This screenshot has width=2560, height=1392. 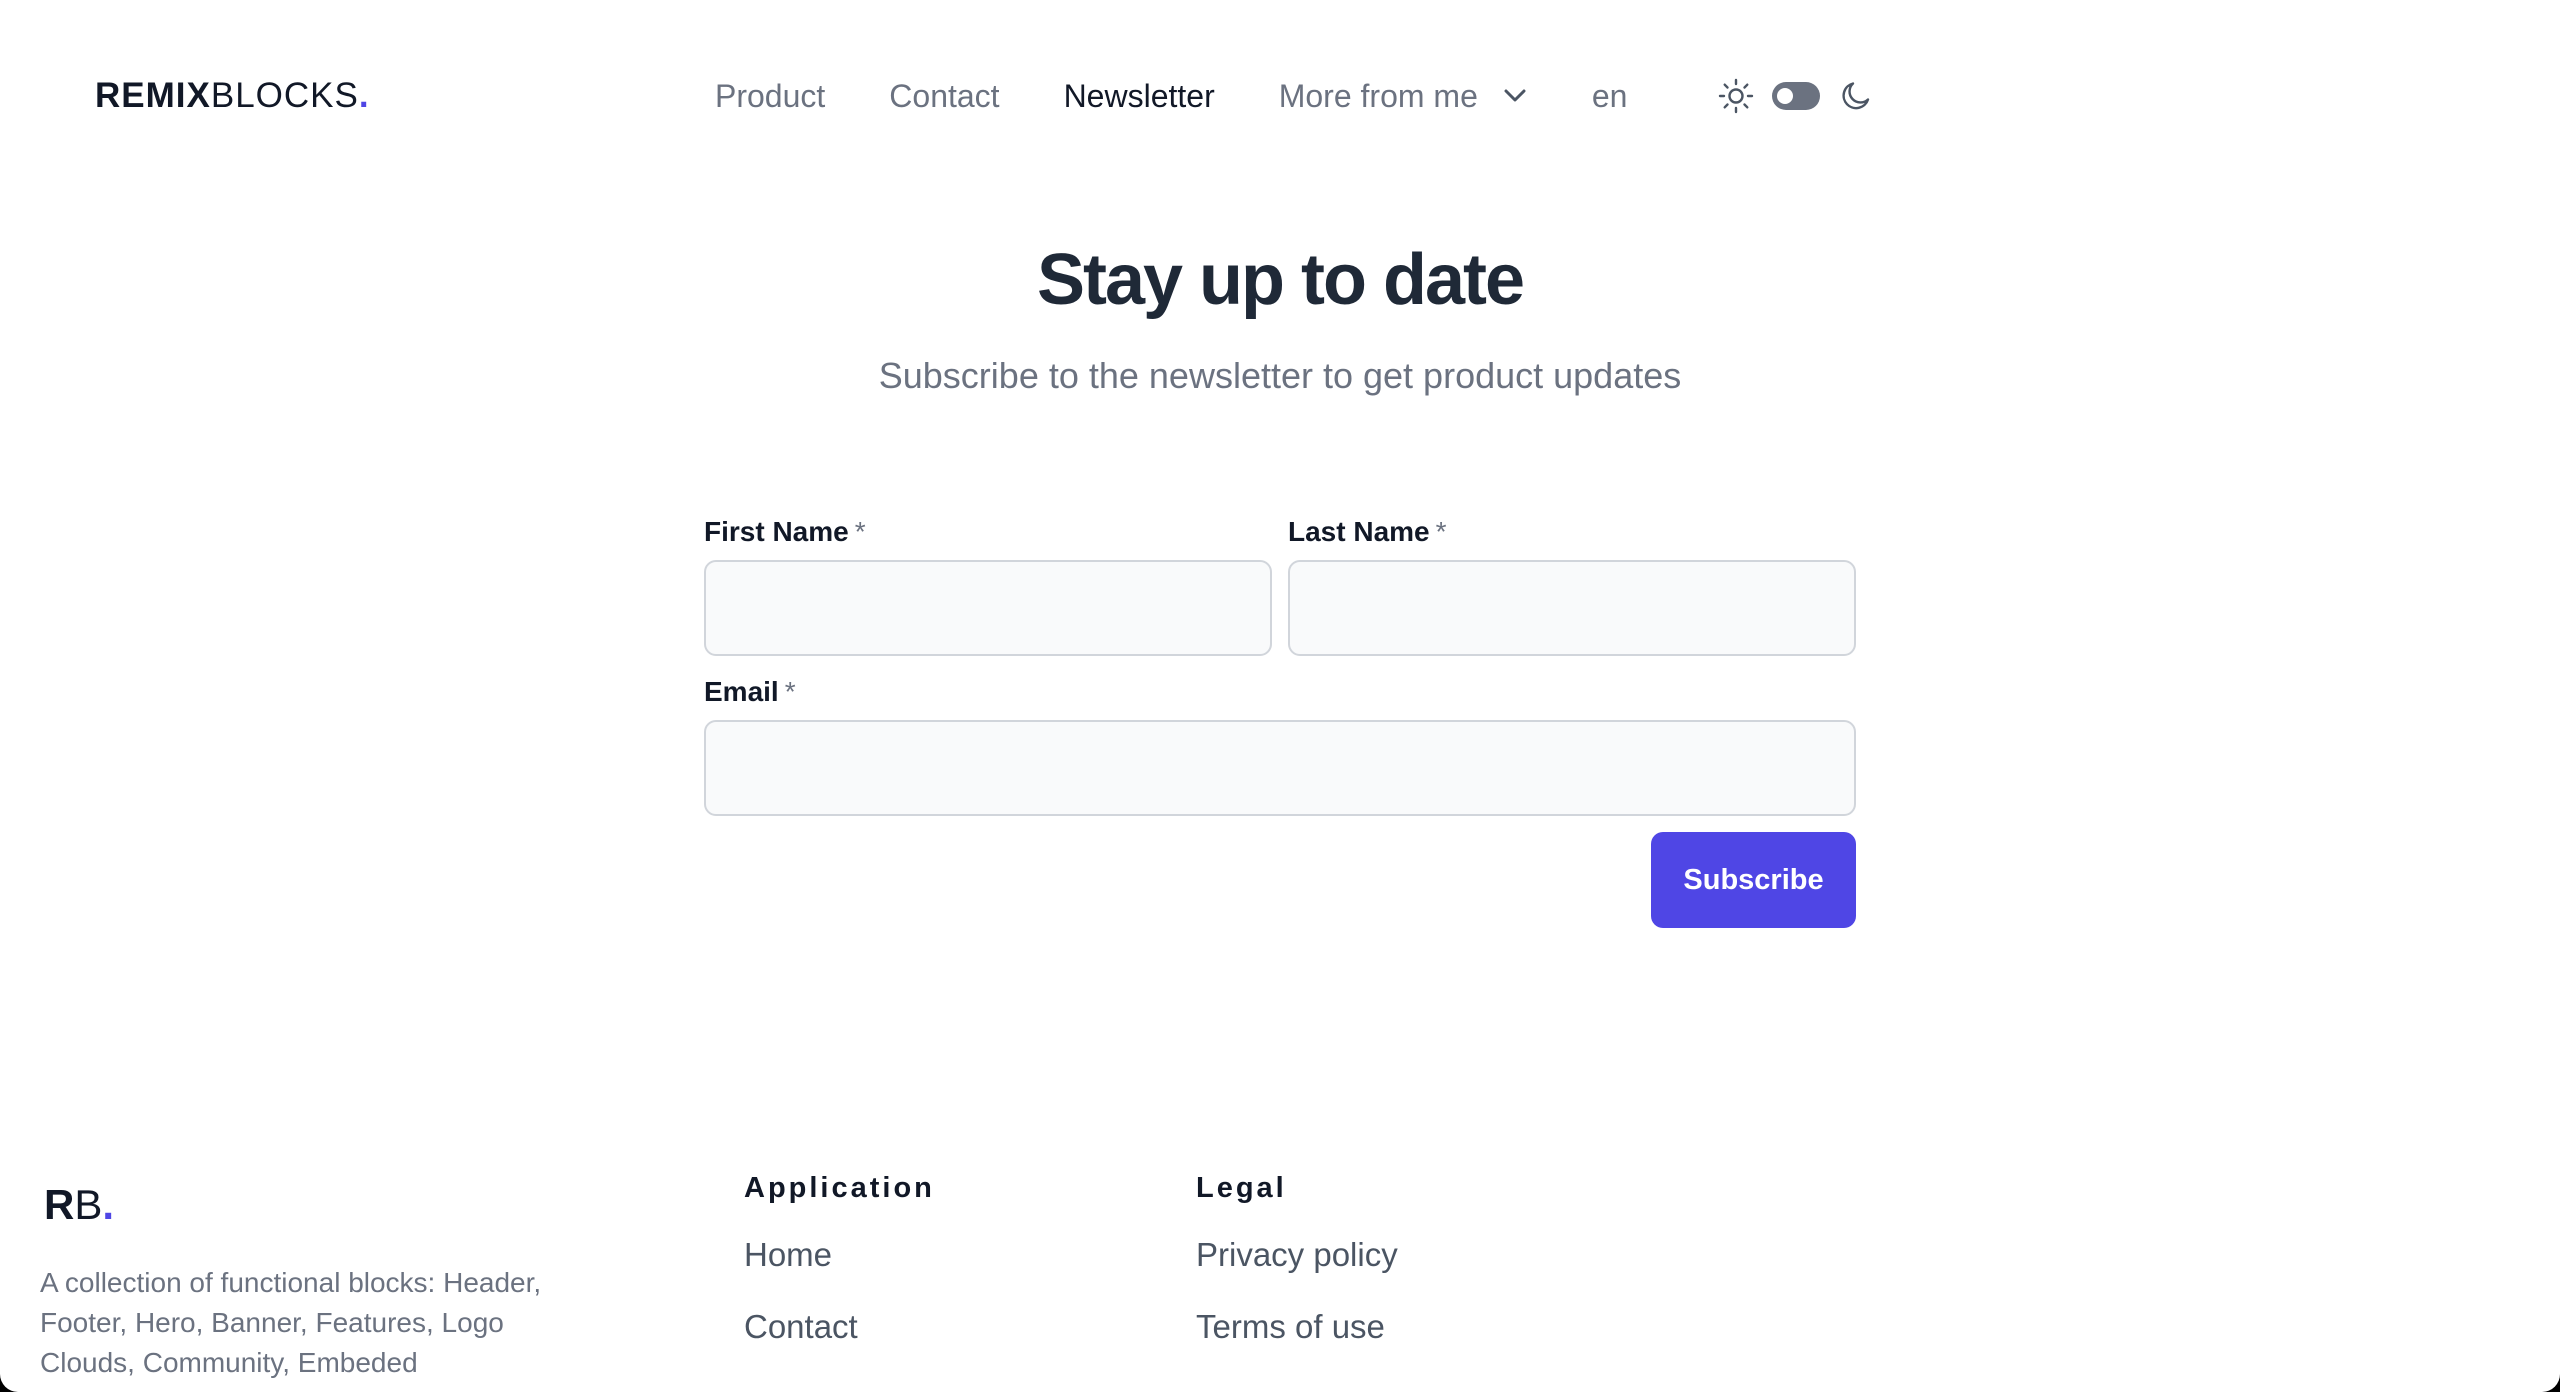 What do you see at coordinates (776, 531) in the screenshot?
I see `first-name-label-text: First Name` at bounding box center [776, 531].